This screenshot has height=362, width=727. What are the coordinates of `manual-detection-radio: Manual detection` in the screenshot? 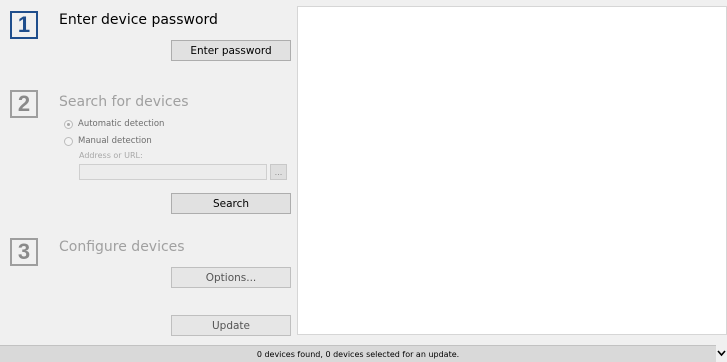 It's located at (108, 141).